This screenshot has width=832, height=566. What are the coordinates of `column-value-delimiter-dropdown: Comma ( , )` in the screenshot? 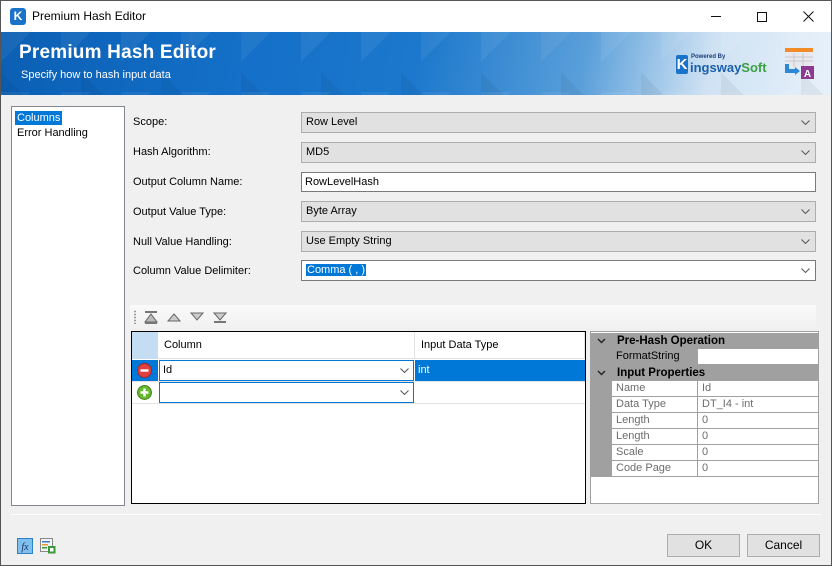 It's located at (558, 270).